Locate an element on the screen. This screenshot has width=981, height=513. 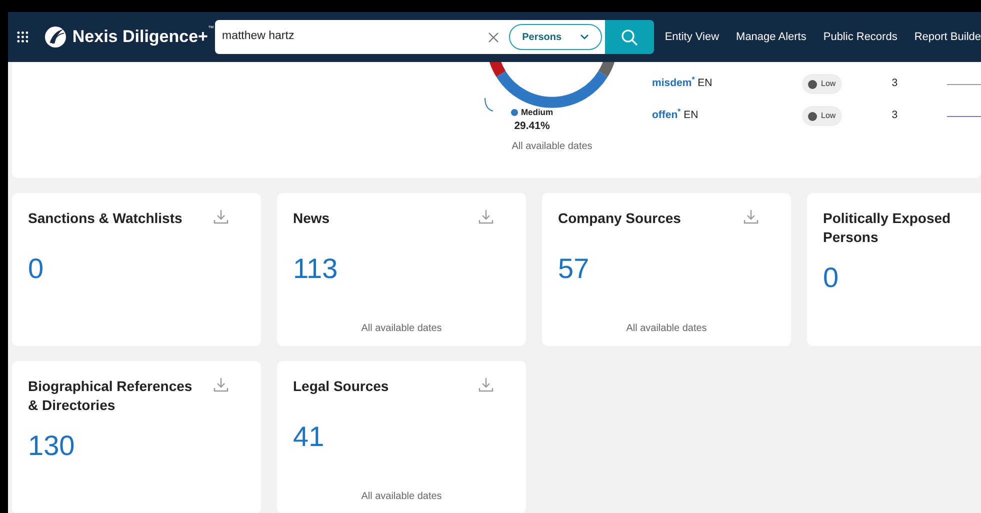
result-count: 113 is located at coordinates (315, 268).